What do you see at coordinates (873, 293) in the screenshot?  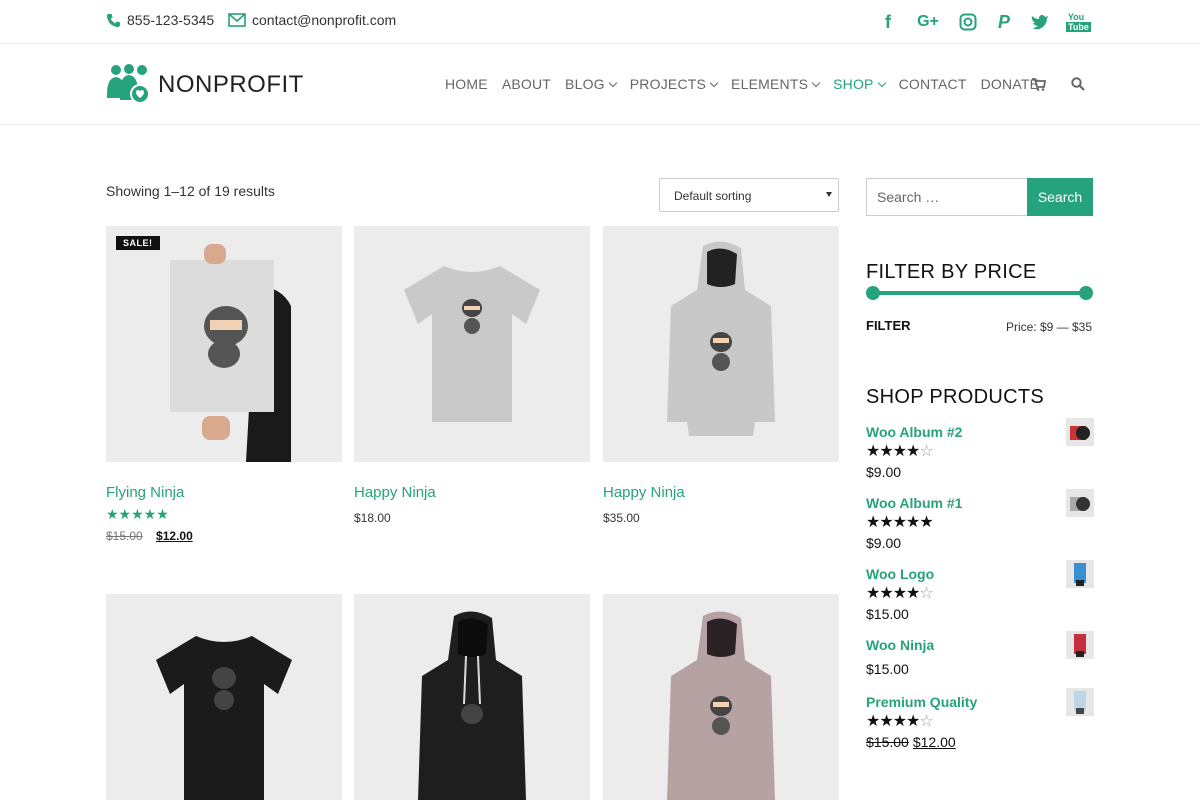 I see `price-slider-min-handle` at bounding box center [873, 293].